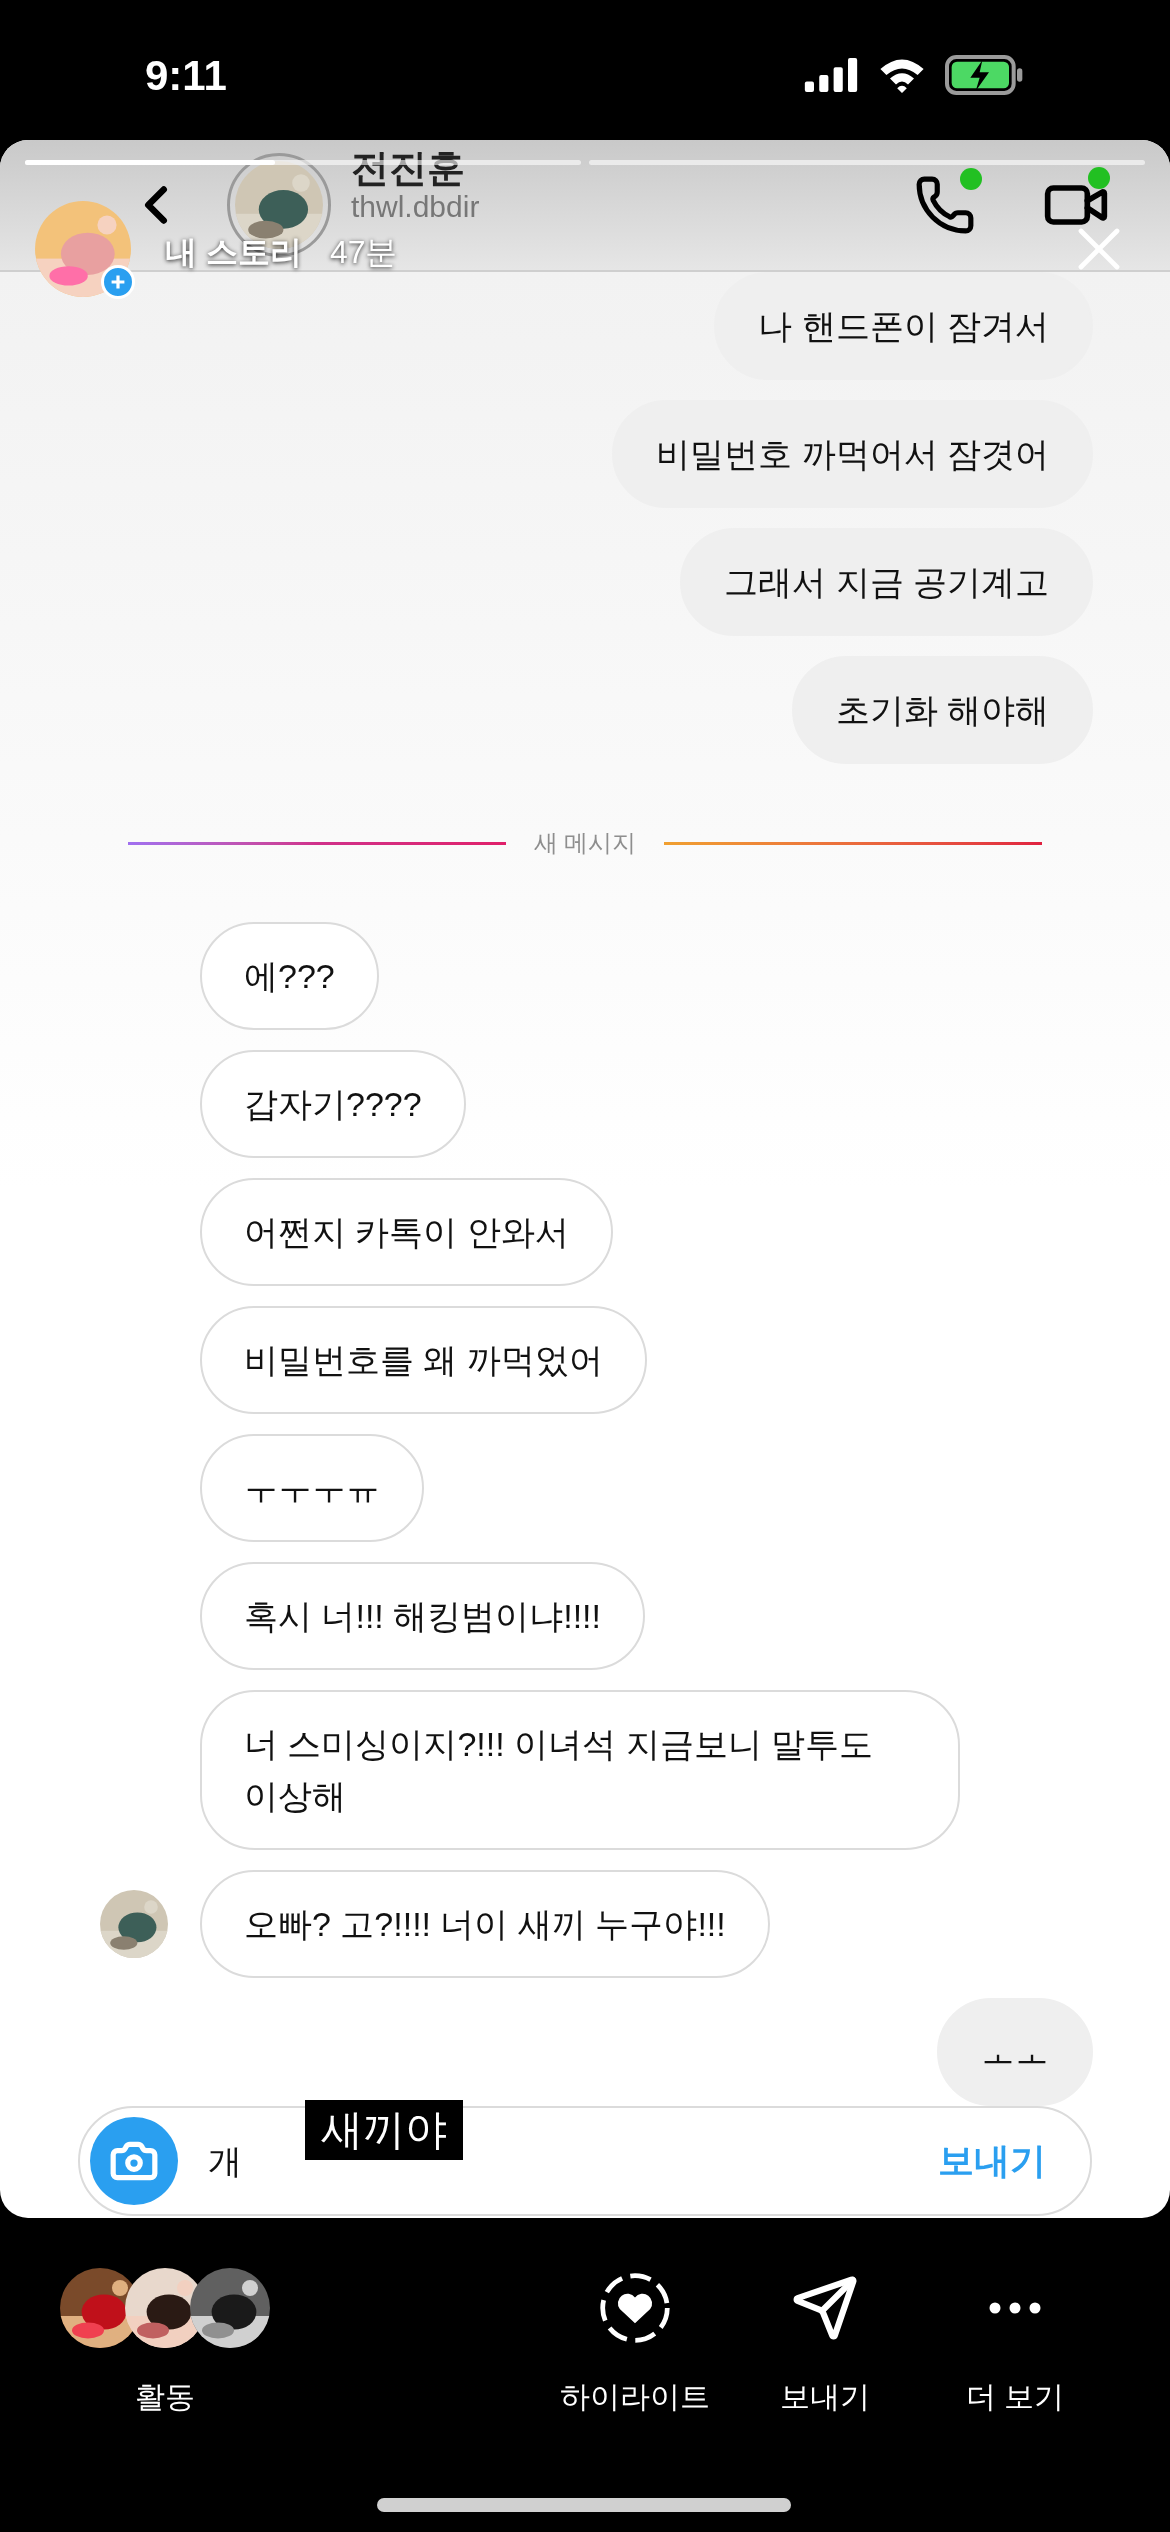 This screenshot has width=1170, height=2532. What do you see at coordinates (363, 252) in the screenshot?
I see `story-age: 47분` at bounding box center [363, 252].